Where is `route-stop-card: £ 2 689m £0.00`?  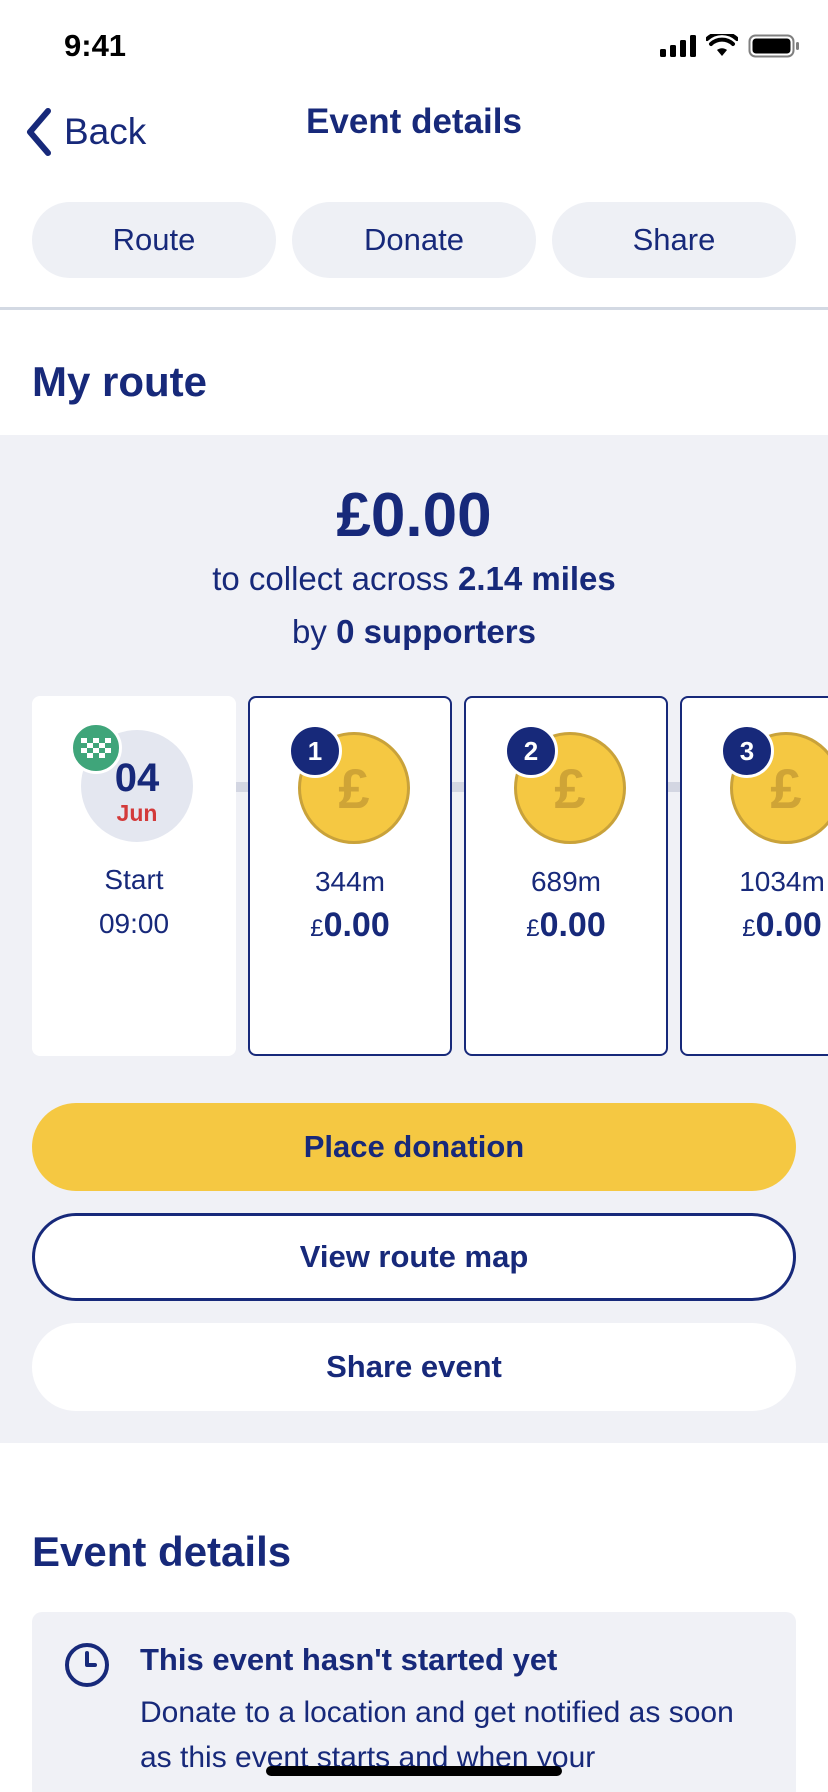
route-stop-card: £ 2 689m £0.00 is located at coordinates (566, 876).